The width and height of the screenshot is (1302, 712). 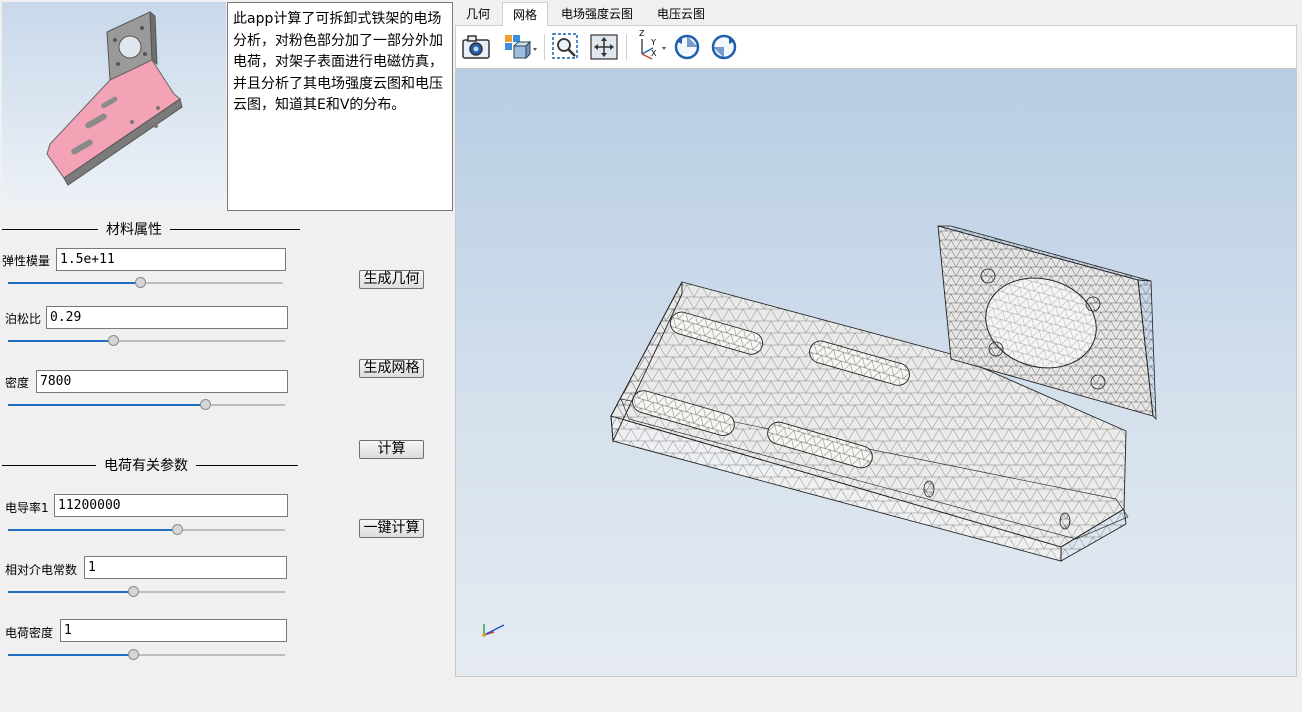 What do you see at coordinates (493, 630) in the screenshot?
I see `orientation-triad-icon` at bounding box center [493, 630].